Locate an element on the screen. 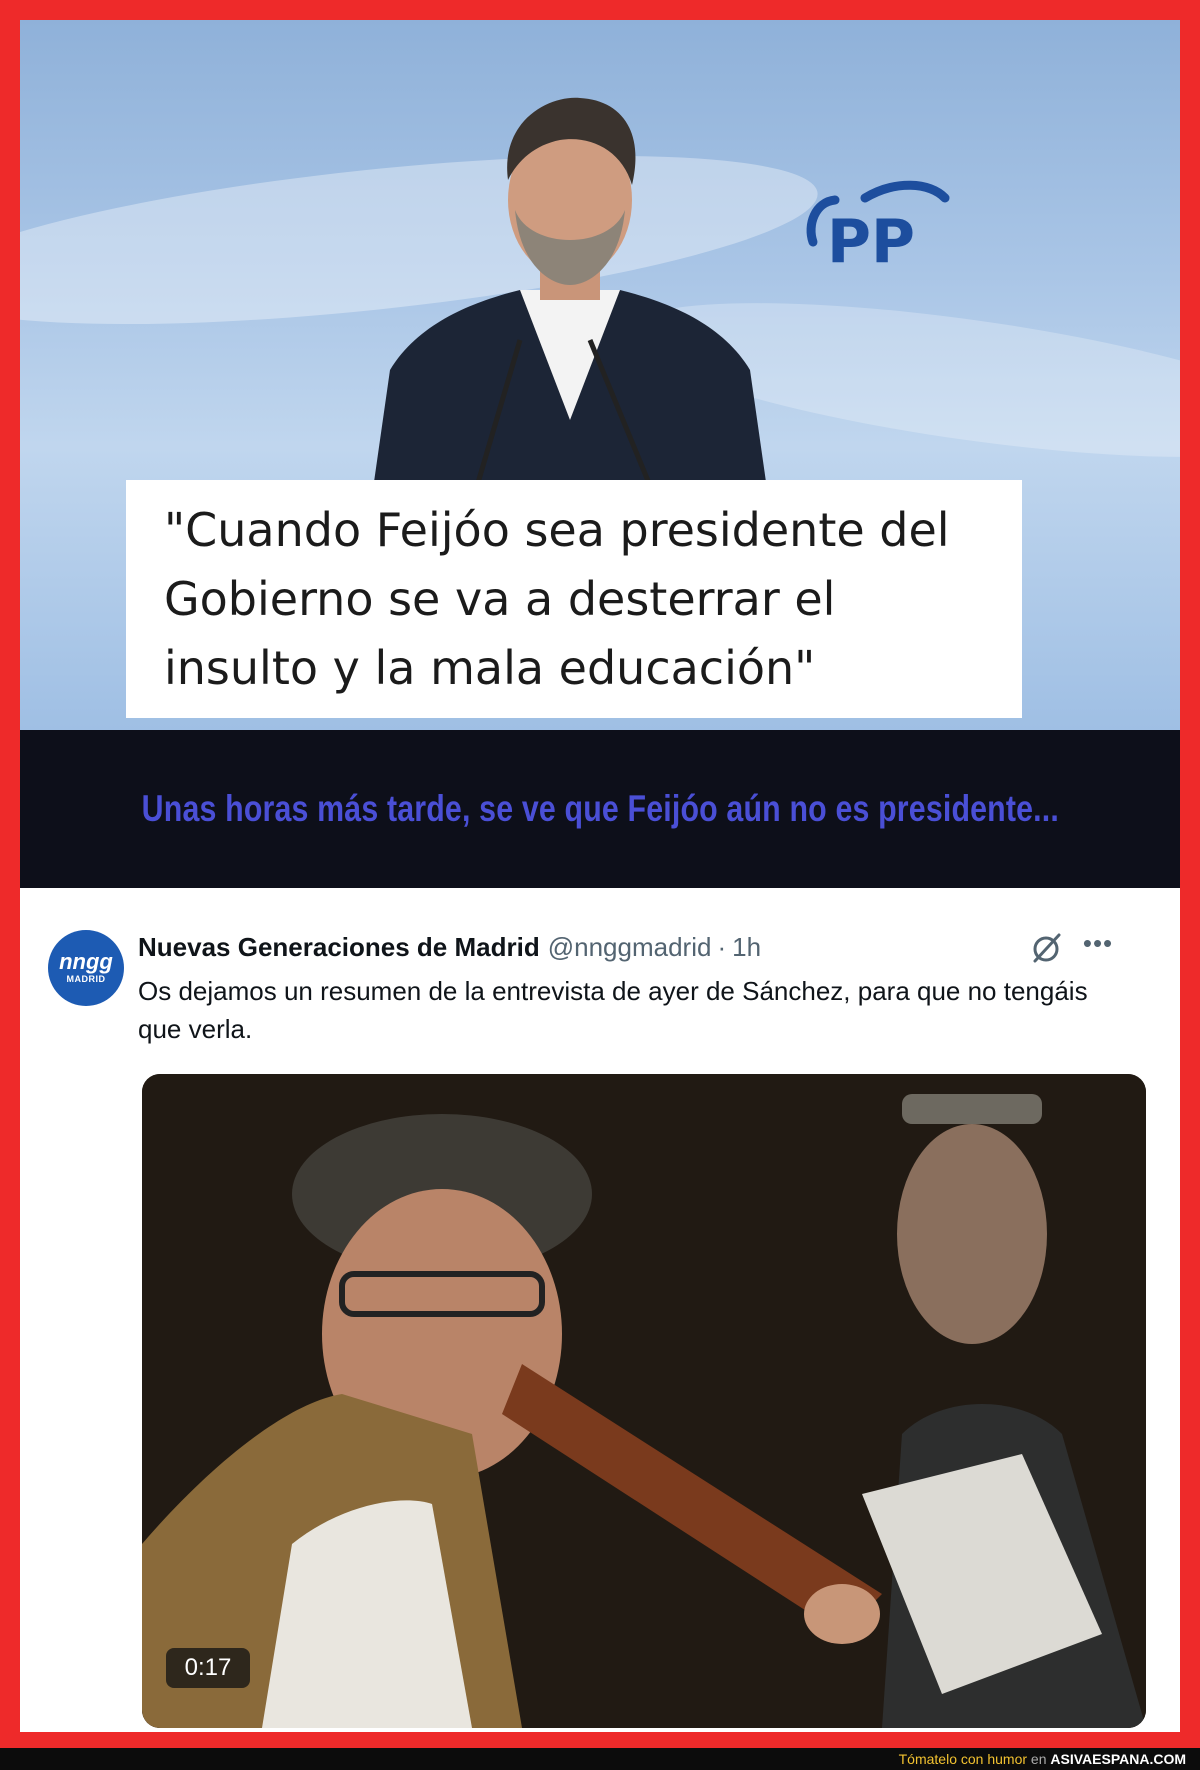 Image resolution: width=1200 pixels, height=1770 pixels. video-duration-badge: 0:17 is located at coordinates (208, 1668).